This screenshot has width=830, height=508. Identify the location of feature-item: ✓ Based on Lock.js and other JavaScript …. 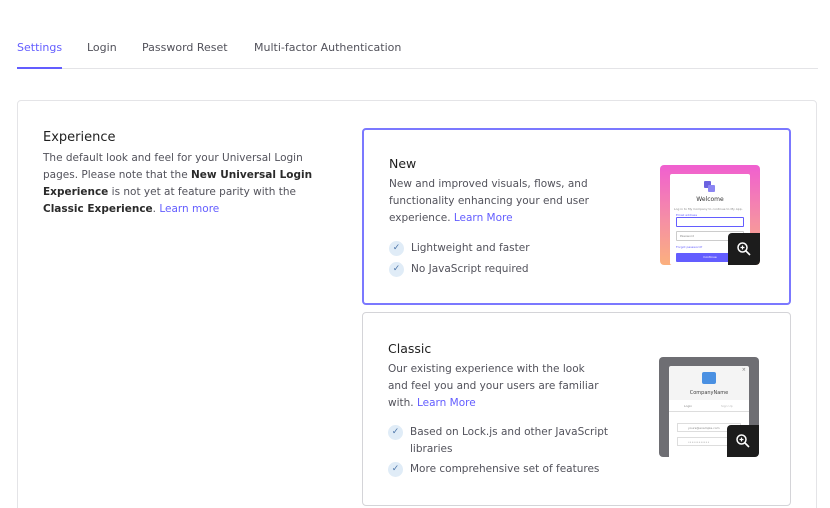
(508, 441).